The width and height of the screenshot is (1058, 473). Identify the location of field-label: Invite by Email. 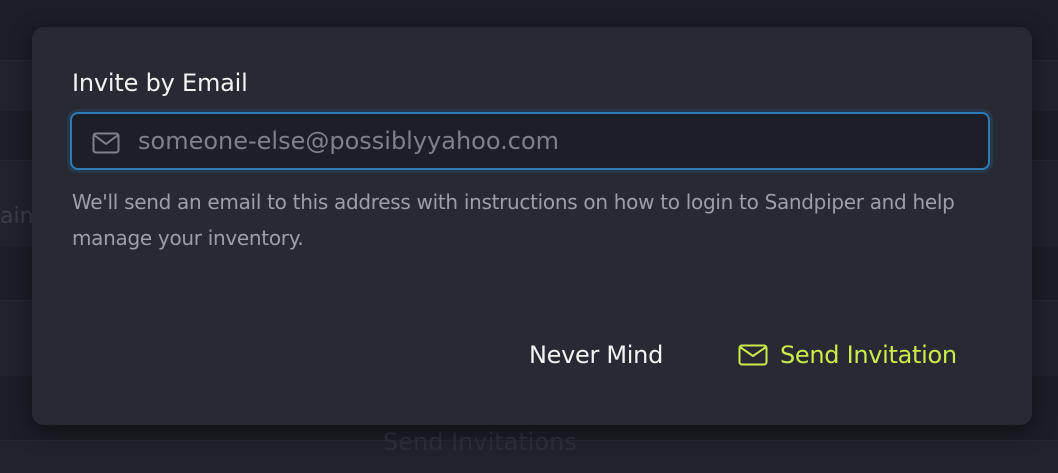
(160, 83).